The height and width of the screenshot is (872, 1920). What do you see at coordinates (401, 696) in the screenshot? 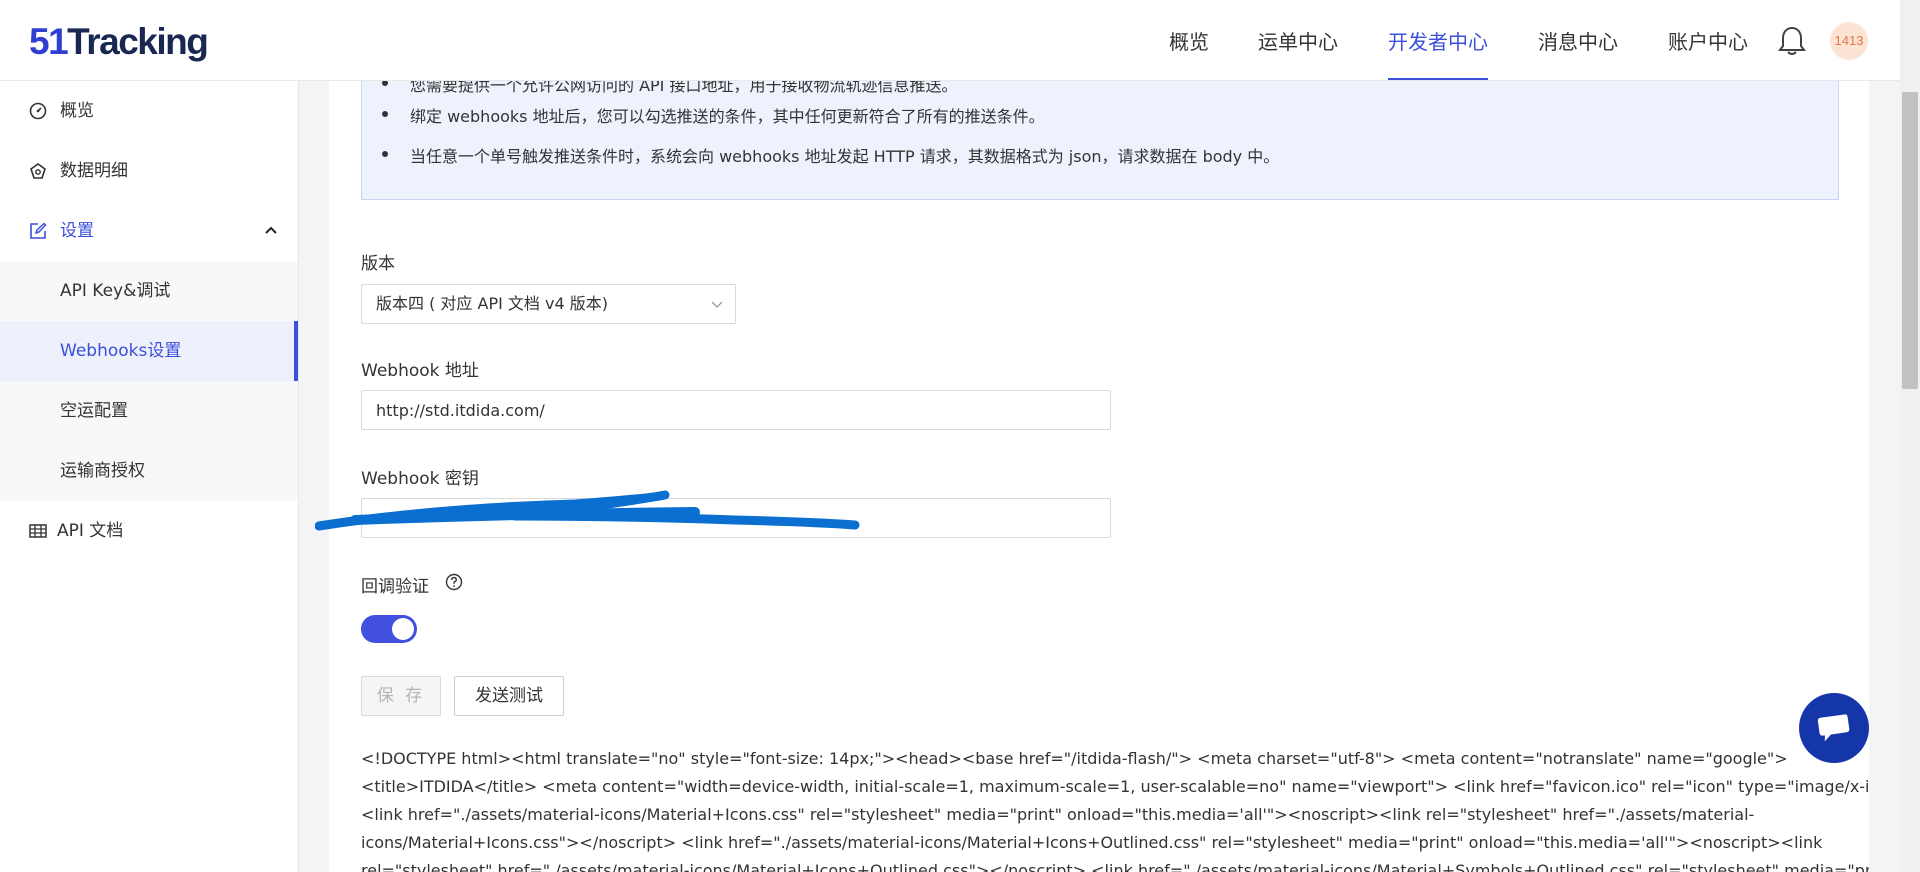
I see `save-button: 保 存` at bounding box center [401, 696].